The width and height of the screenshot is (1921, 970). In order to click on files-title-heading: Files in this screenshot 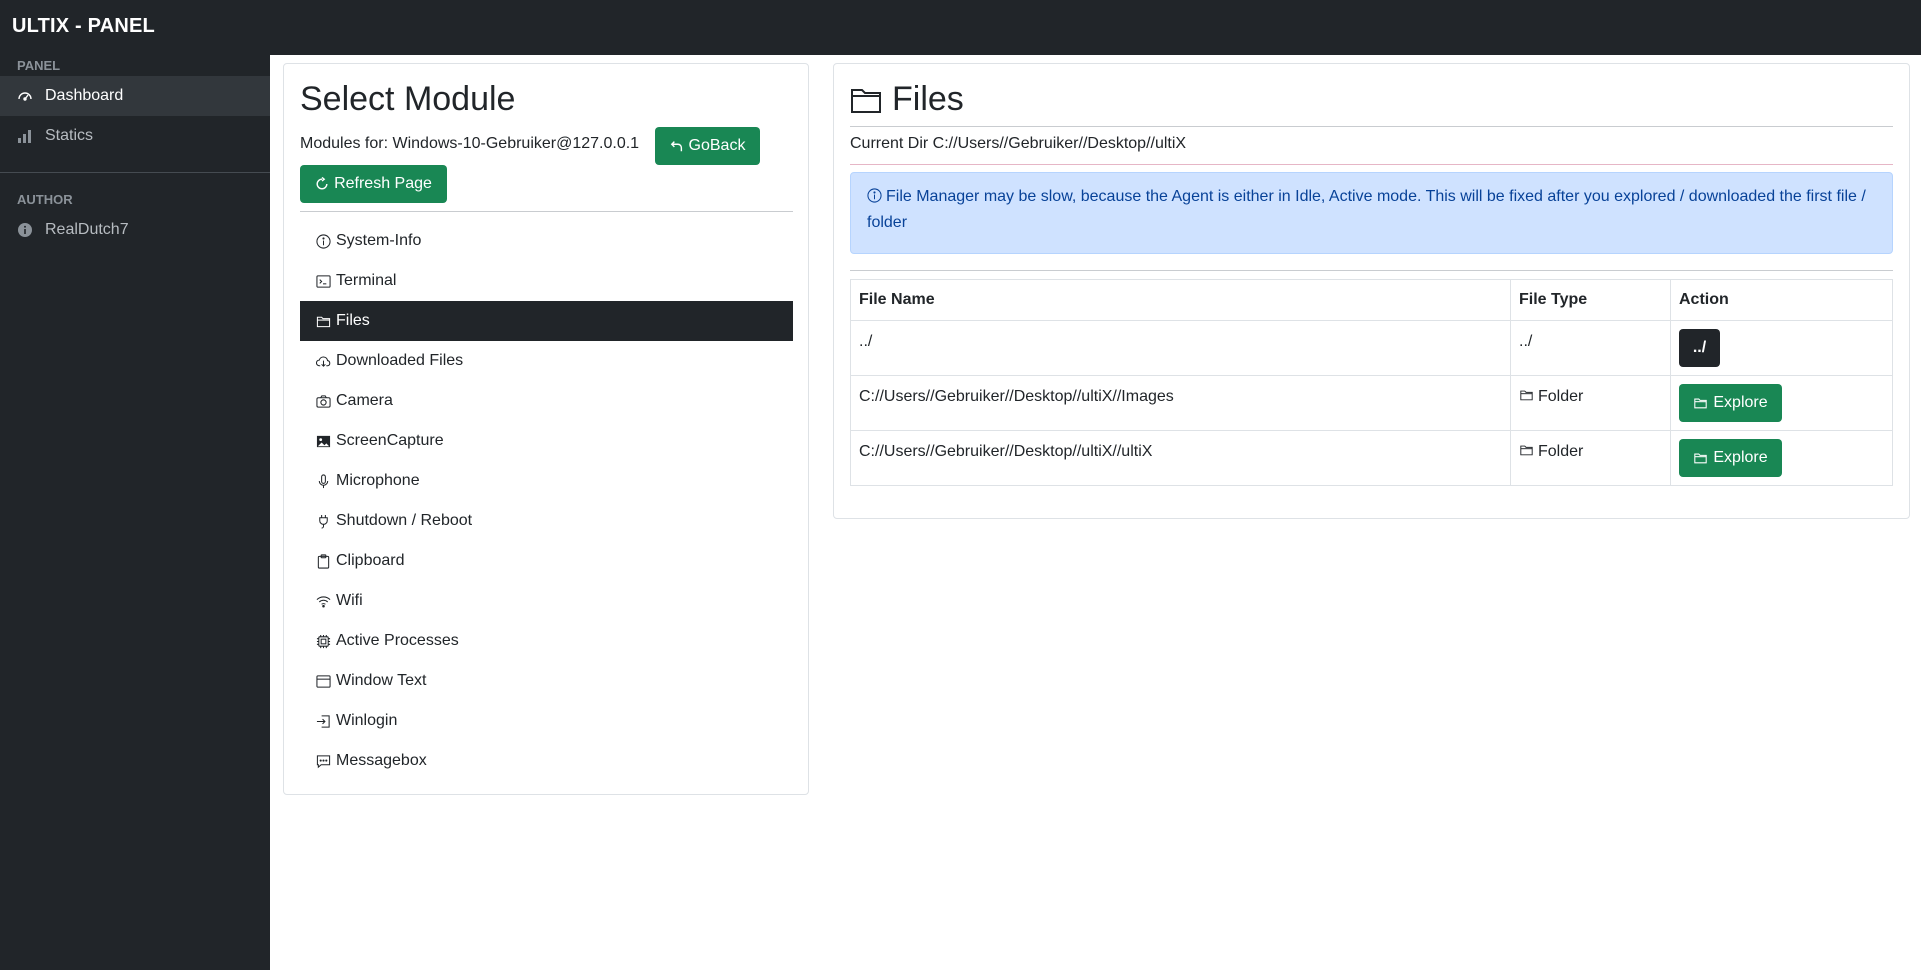, I will do `click(907, 99)`.